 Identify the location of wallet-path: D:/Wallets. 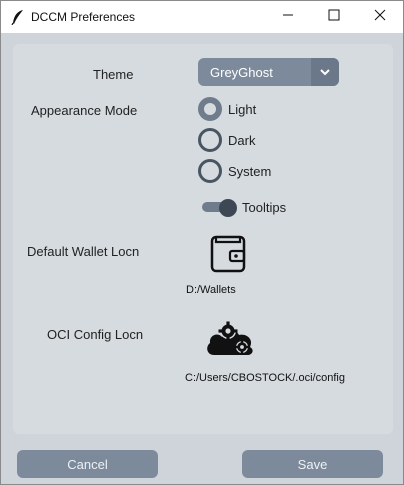
(211, 290).